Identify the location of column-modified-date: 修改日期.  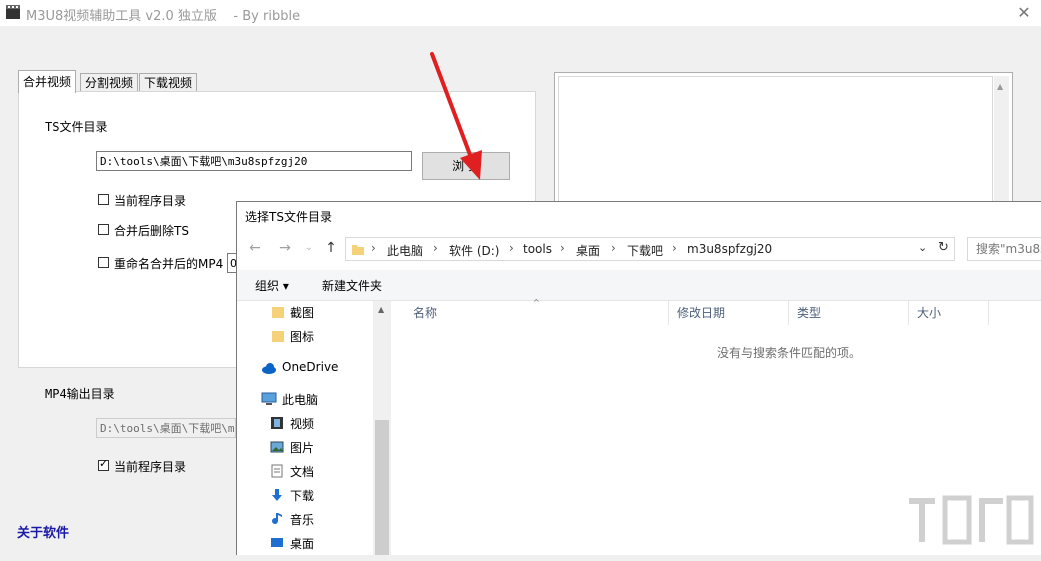
(729, 313).